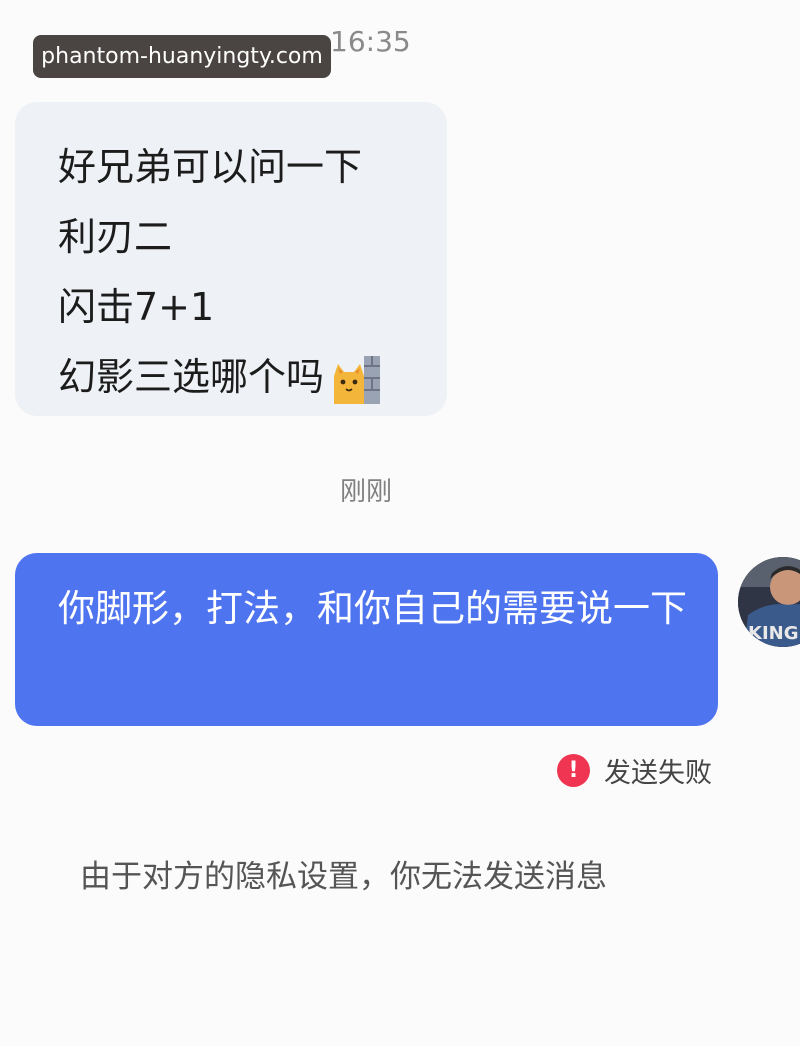 This screenshot has width=800, height=1046. Describe the element at coordinates (773, 633) in the screenshot. I see `svg-text: KING` at that location.